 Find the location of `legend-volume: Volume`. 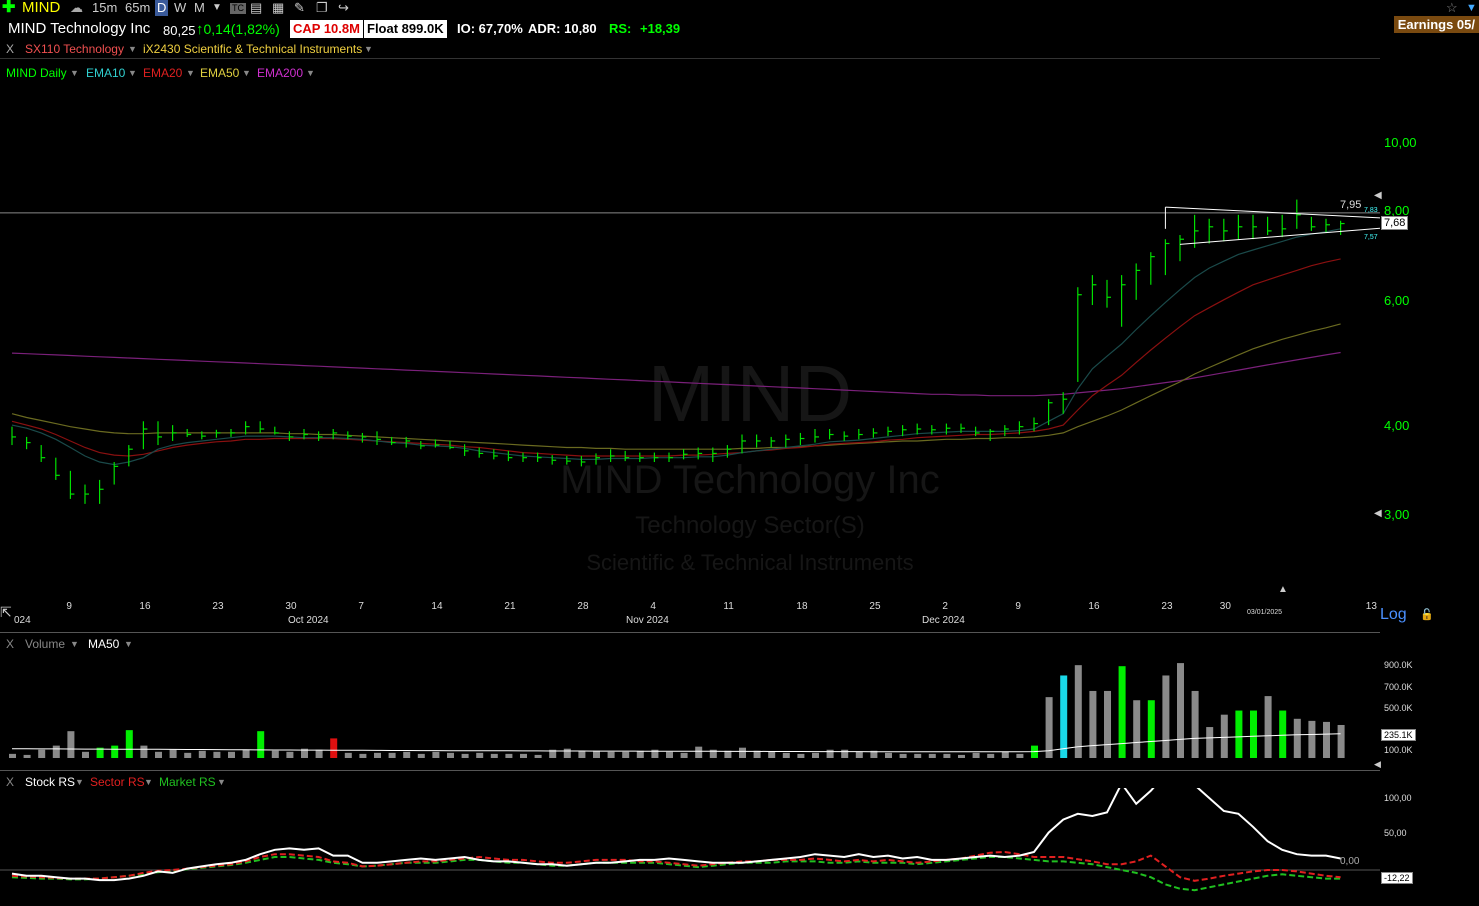

legend-volume: Volume is located at coordinates (45, 644).